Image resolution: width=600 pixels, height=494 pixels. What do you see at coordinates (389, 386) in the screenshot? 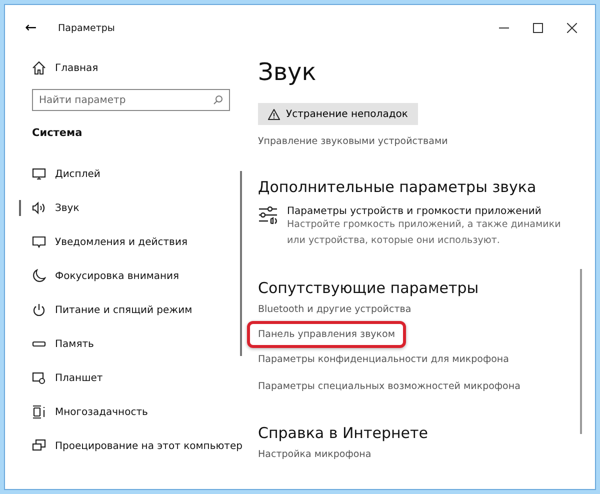
I see `settings-link: Параметры специальных возможностей микрофона` at bounding box center [389, 386].